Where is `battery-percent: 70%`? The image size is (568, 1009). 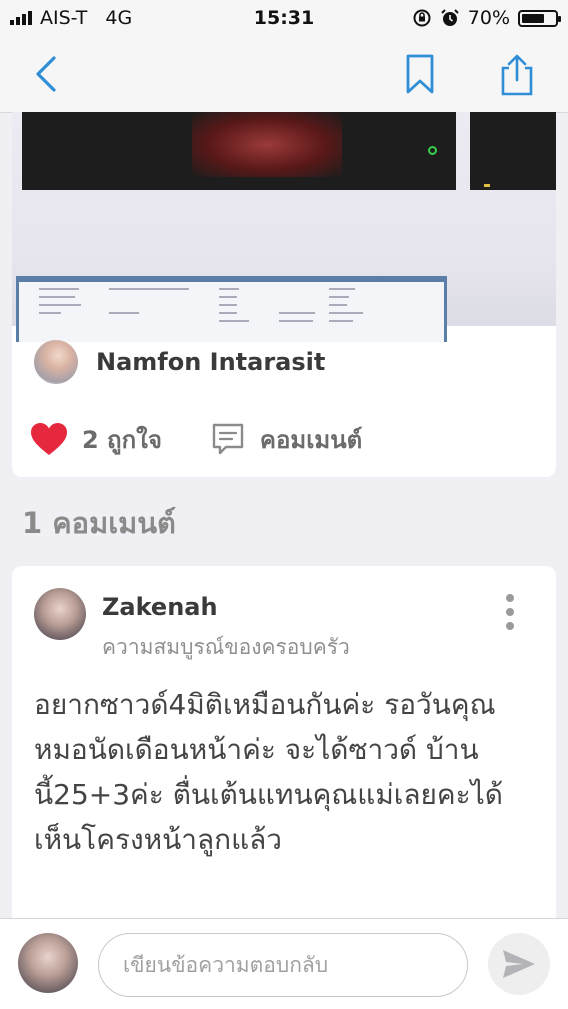 battery-percent: 70% is located at coordinates (488, 18).